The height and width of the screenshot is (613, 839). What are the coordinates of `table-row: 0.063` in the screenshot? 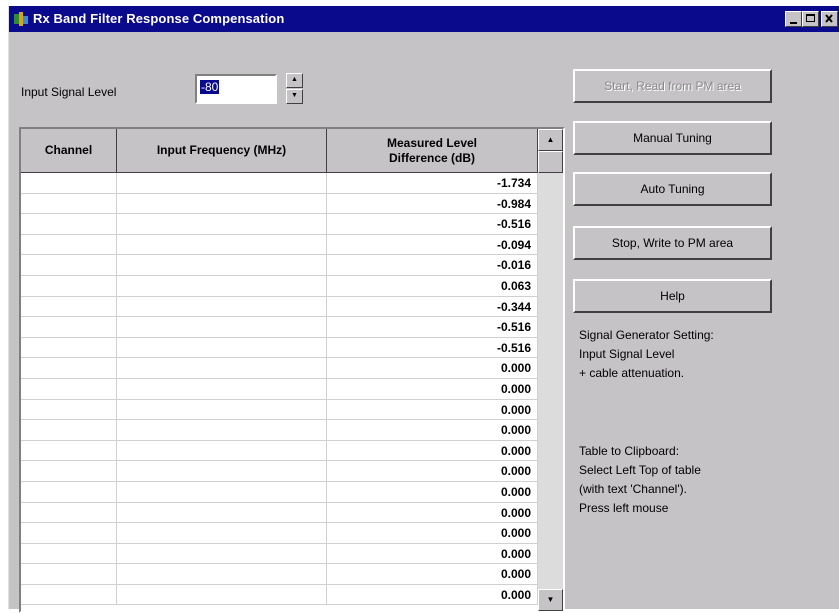 It's located at (279, 286).